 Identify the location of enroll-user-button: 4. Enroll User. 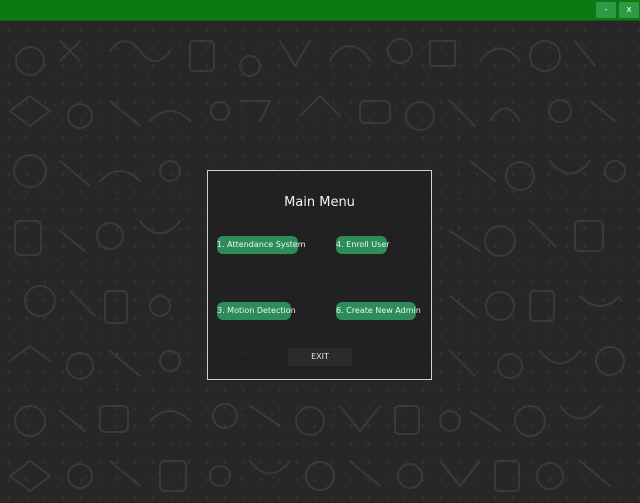
(363, 245).